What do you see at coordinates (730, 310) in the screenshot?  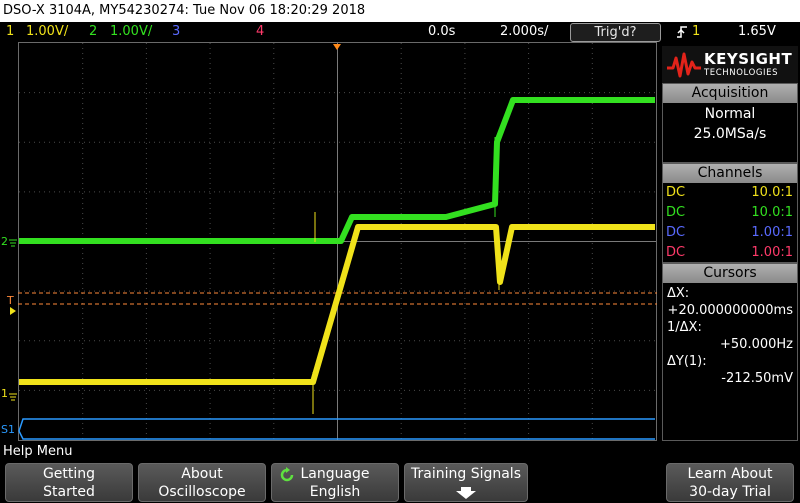 I see `delta-x-value: +20.000000000ms` at bounding box center [730, 310].